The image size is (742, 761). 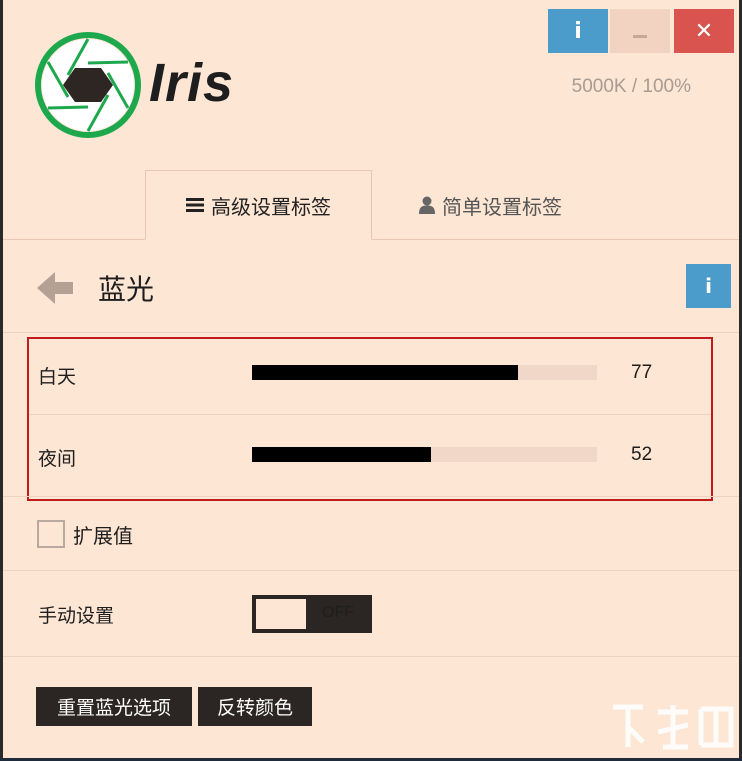 I want to click on menu-icon, so click(x=195, y=205).